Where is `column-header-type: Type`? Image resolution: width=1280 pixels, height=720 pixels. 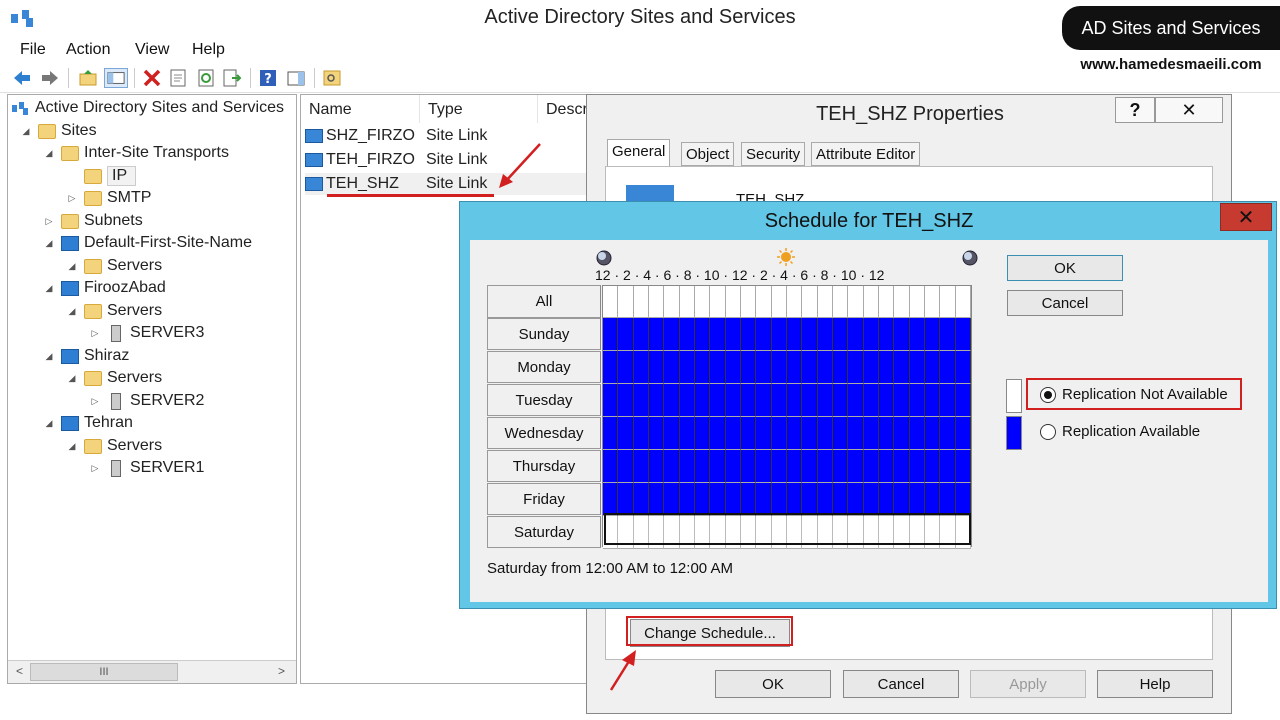
column-header-type: Type is located at coordinates (479, 109).